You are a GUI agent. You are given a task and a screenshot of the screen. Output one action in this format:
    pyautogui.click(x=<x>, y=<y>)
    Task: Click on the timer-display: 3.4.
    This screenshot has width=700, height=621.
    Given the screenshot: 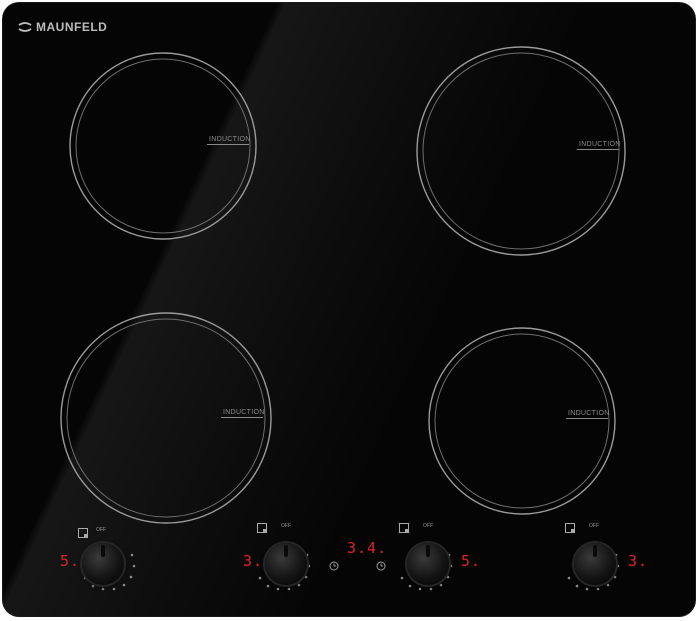 What is the action you would take?
    pyautogui.click(x=367, y=548)
    